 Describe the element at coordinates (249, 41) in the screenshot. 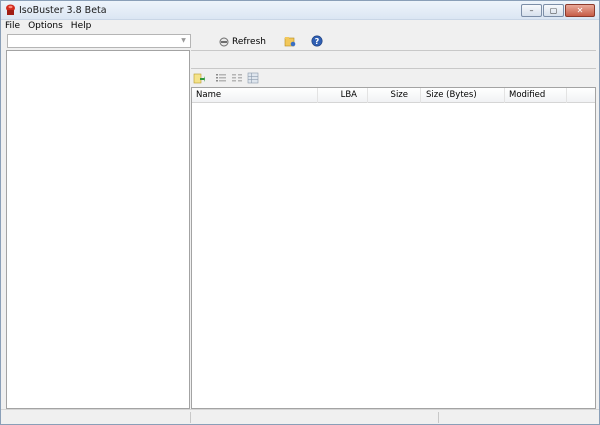

I see `refresh-label: Refresh` at that location.